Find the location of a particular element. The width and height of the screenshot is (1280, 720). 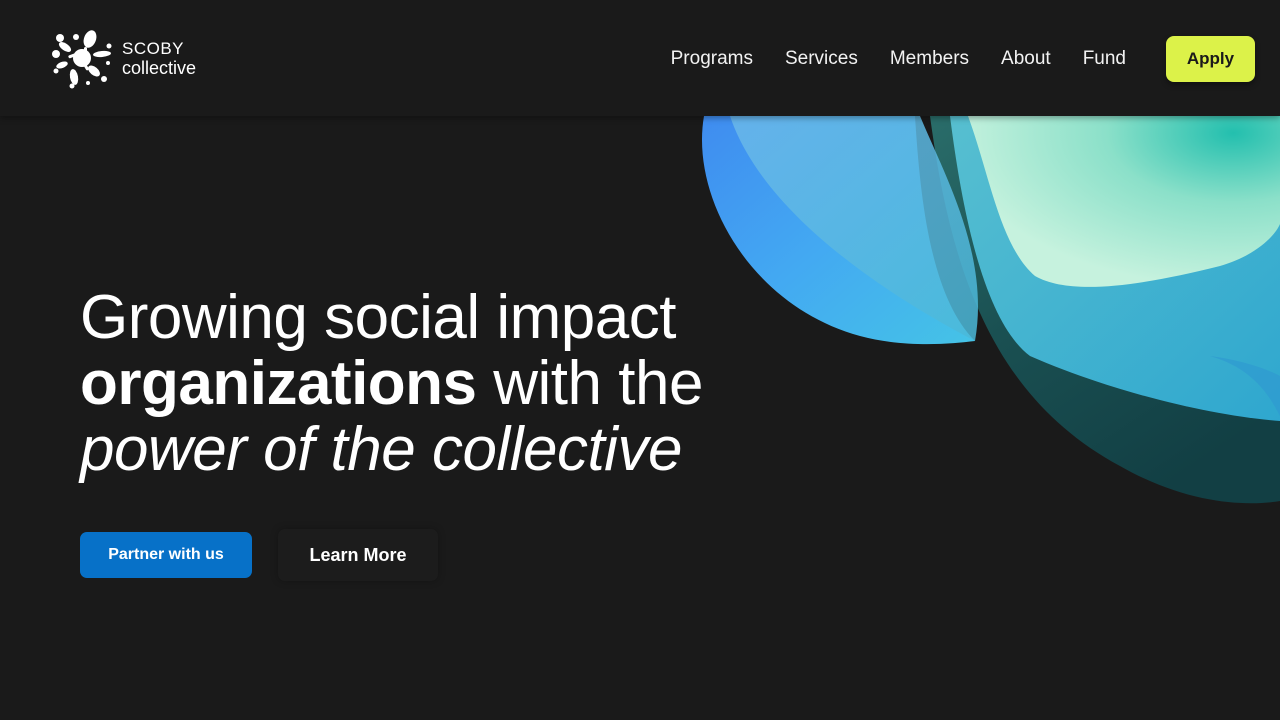

brand-name-line1: SCOBY is located at coordinates (153, 48).